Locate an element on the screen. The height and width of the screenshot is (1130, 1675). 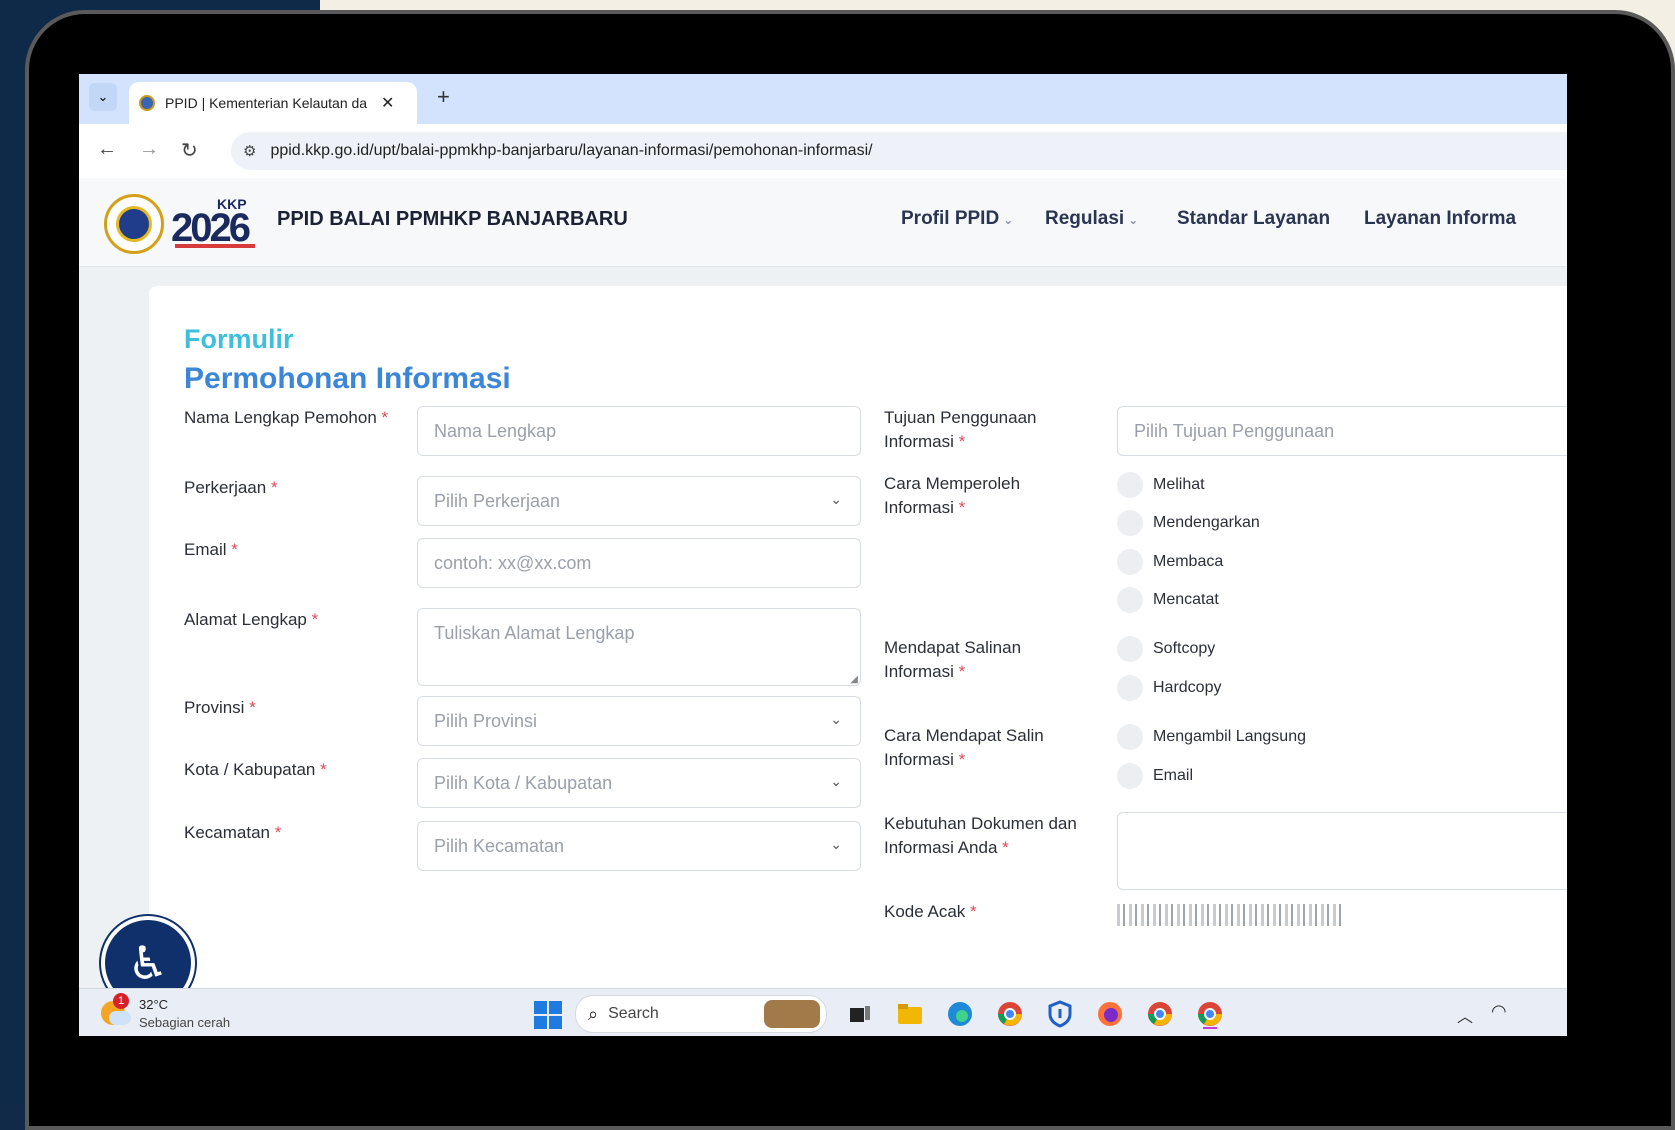
firefox-icon is located at coordinates (1110, 1014).